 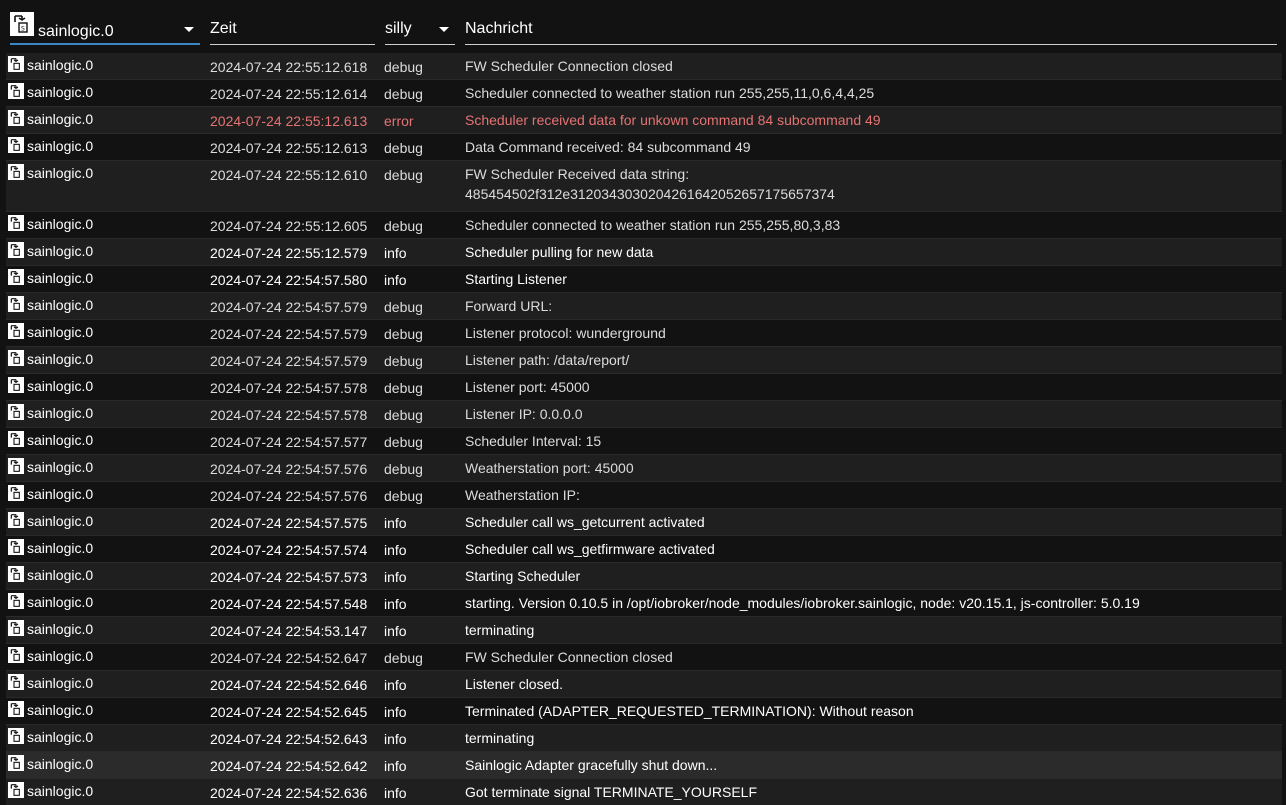 I want to click on log-message: FW Scheduler Connection closed, so click(x=870, y=66).